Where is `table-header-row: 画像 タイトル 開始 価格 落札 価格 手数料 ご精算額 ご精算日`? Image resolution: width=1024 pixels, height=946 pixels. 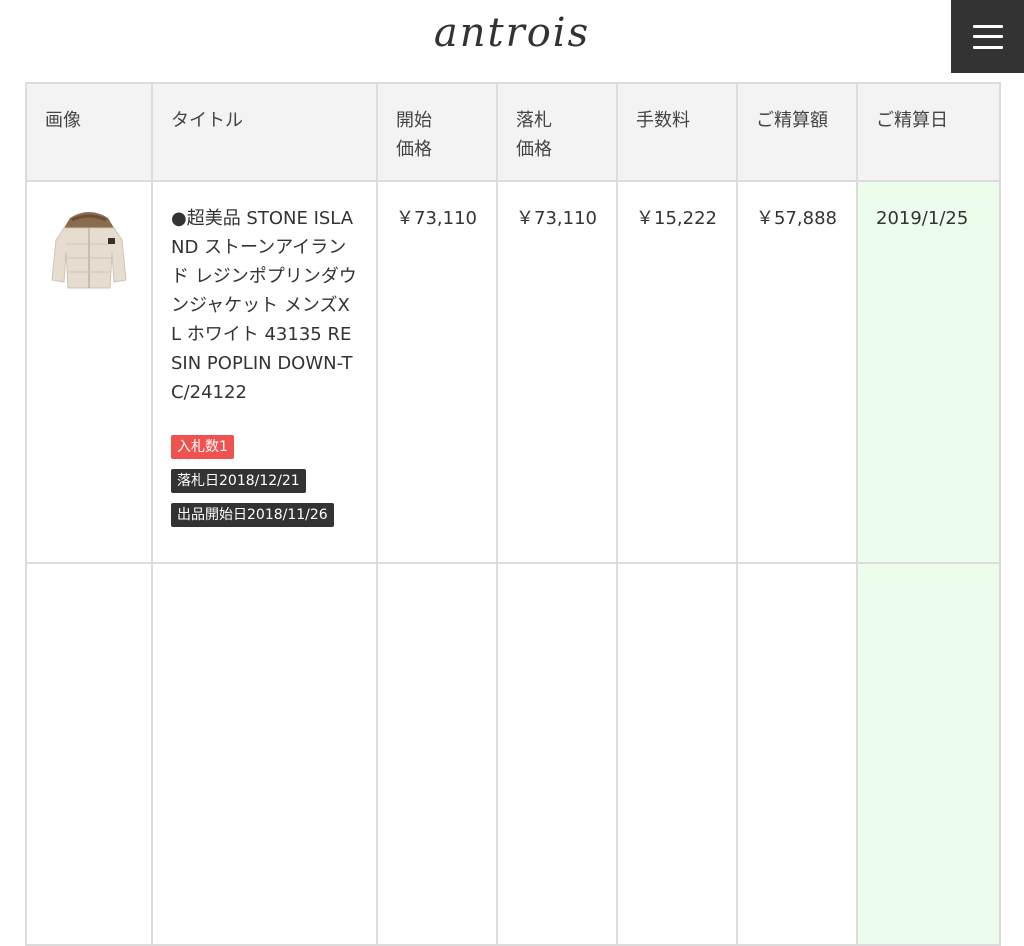
table-header-row: 画像 タイトル 開始 価格 落札 価格 手数料 ご精算額 ご精算日 is located at coordinates (513, 132).